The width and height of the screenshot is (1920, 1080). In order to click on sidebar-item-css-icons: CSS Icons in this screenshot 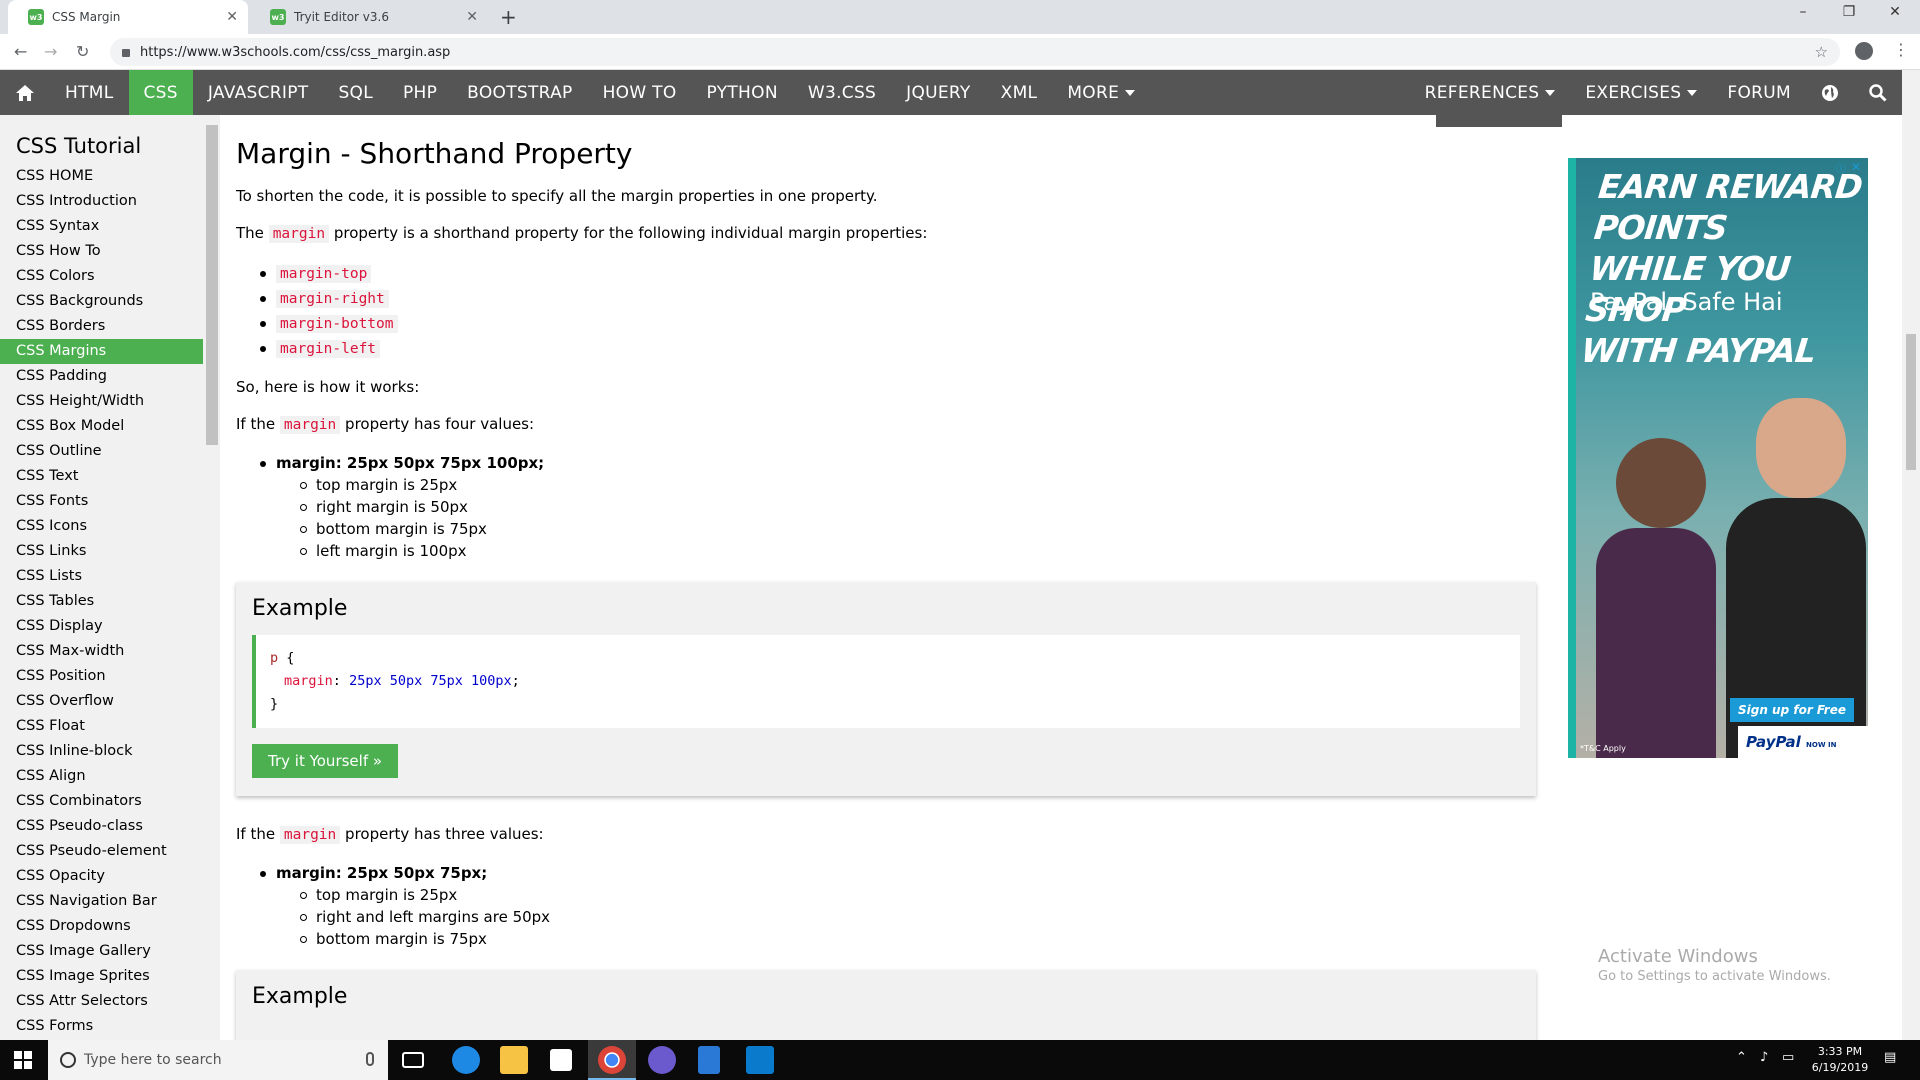, I will do `click(101, 526)`.